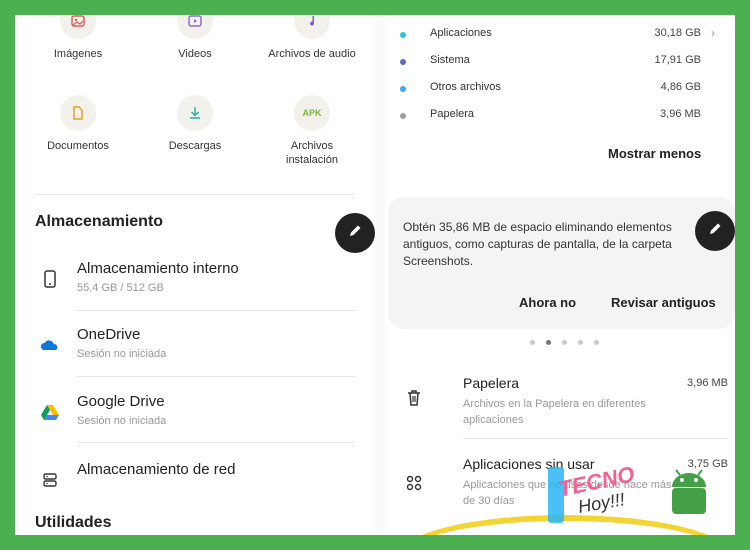 The width and height of the screenshot is (750, 550). I want to click on download-icon, so click(195, 113).